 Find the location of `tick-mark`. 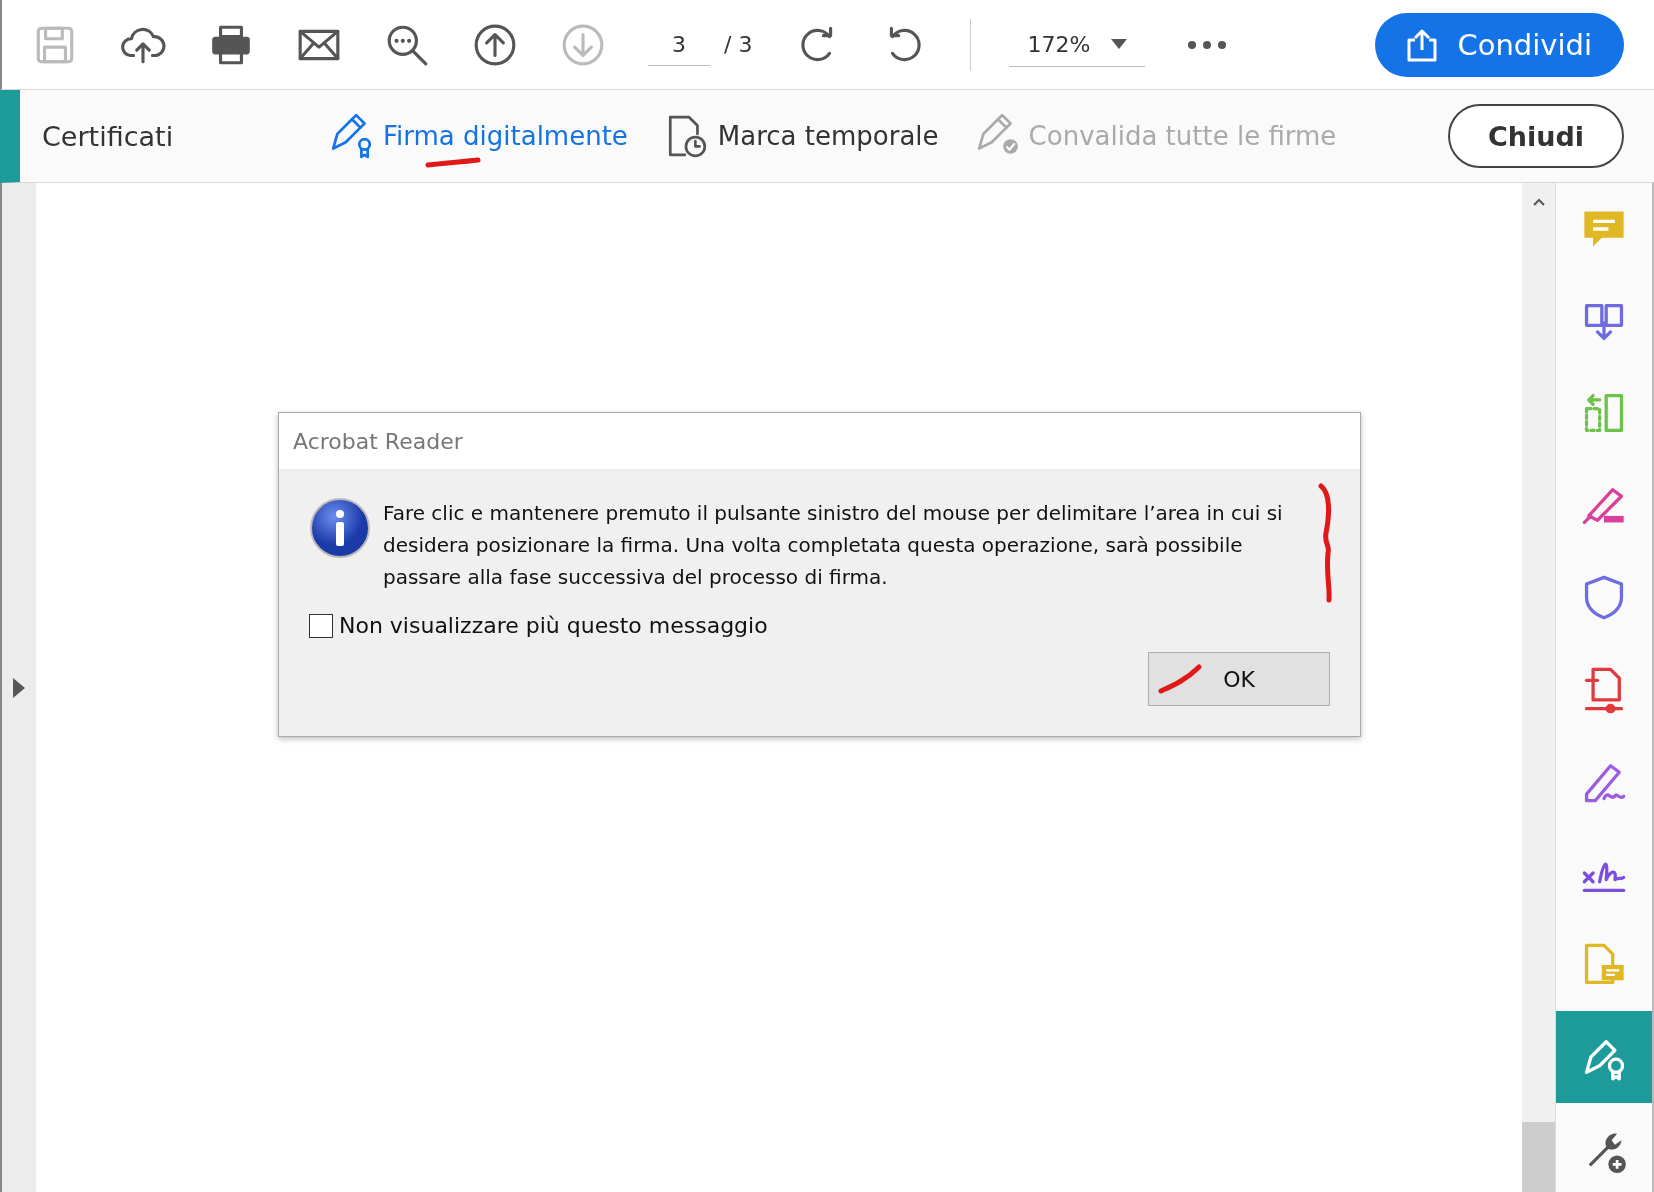

tick-mark is located at coordinates (1180, 679).